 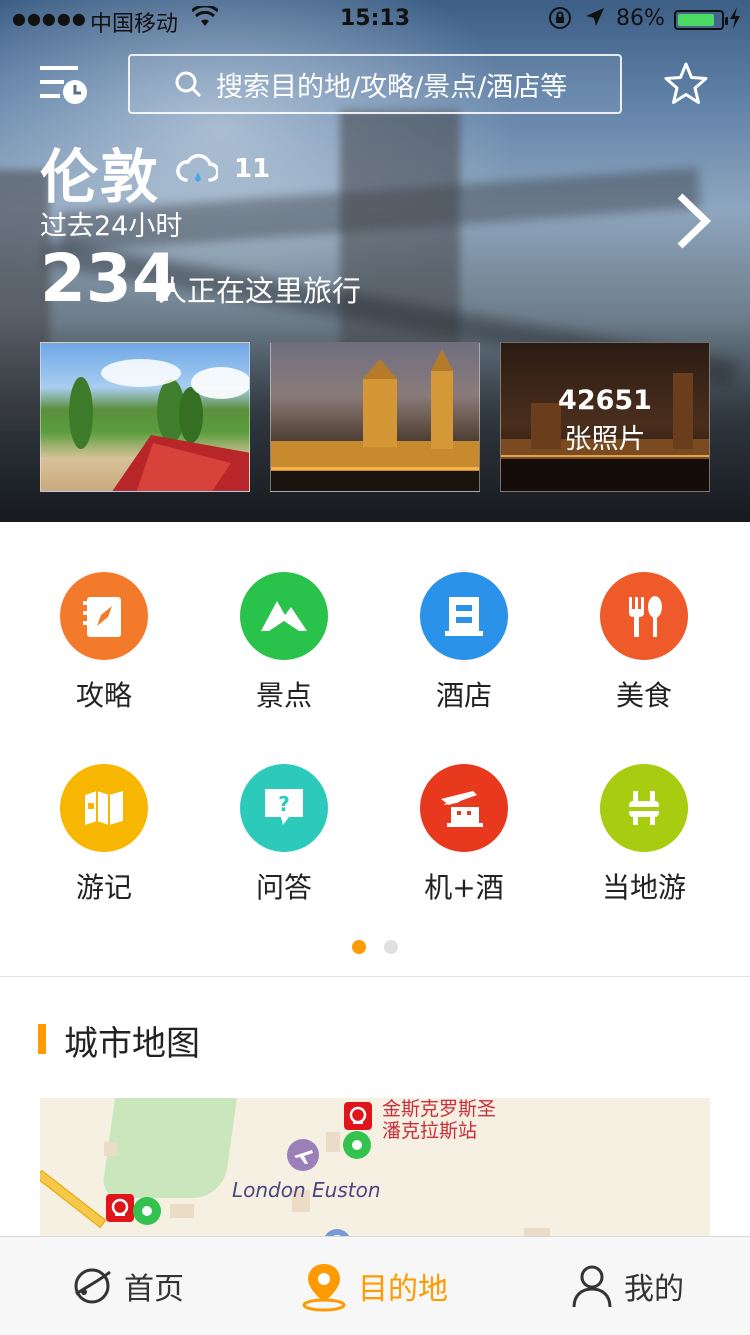 I want to click on photo-thumbnail-garden, so click(x=145, y=417).